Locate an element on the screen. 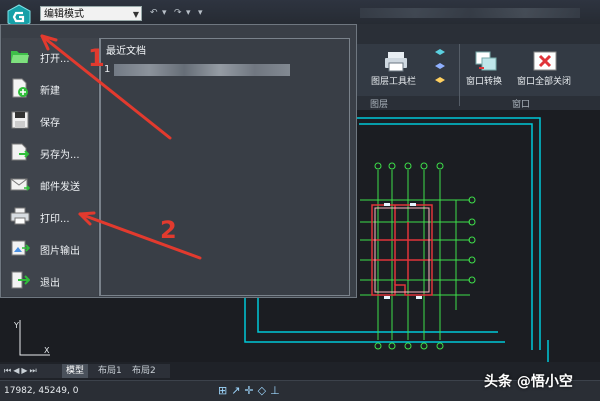 The height and width of the screenshot is (401, 600). more-icon: ▾ is located at coordinates (200, 13).